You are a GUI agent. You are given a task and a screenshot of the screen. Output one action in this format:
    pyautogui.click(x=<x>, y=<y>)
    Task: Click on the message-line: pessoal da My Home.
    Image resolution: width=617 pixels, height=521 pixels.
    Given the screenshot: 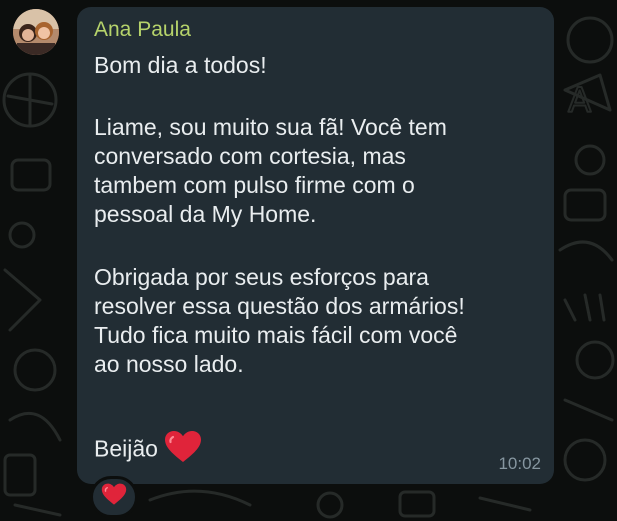 What is the action you would take?
    pyautogui.click(x=205, y=214)
    